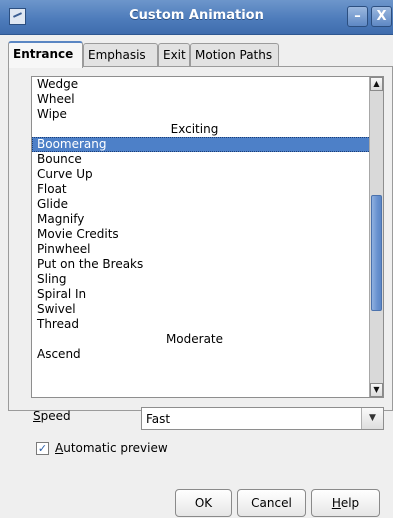 This screenshot has height=518, width=393. I want to click on tab-entrance: Entrance, so click(45, 54).